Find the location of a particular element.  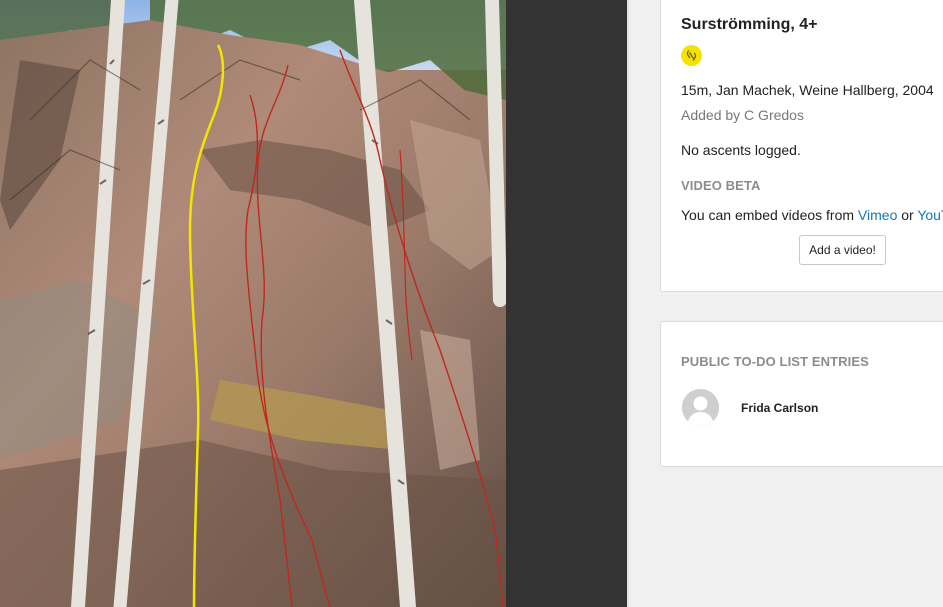

add-video-button: Add a video! is located at coordinates (842, 250).